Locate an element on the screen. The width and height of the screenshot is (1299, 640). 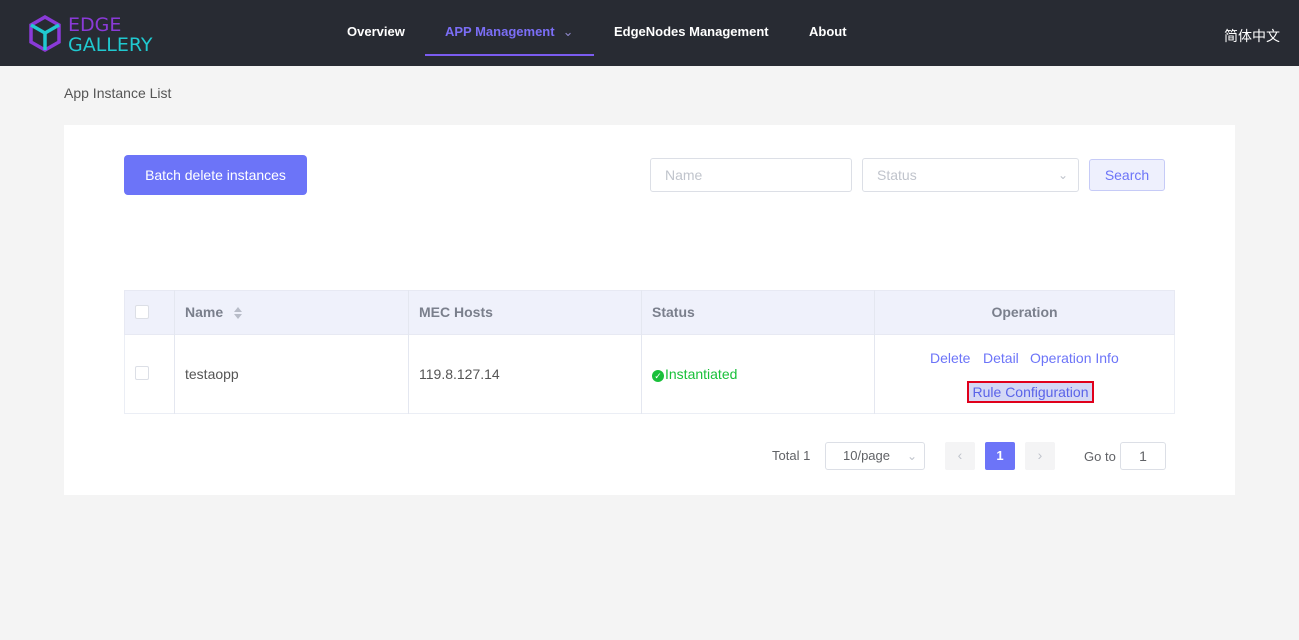
select-all-checkbox is located at coordinates (142, 312).